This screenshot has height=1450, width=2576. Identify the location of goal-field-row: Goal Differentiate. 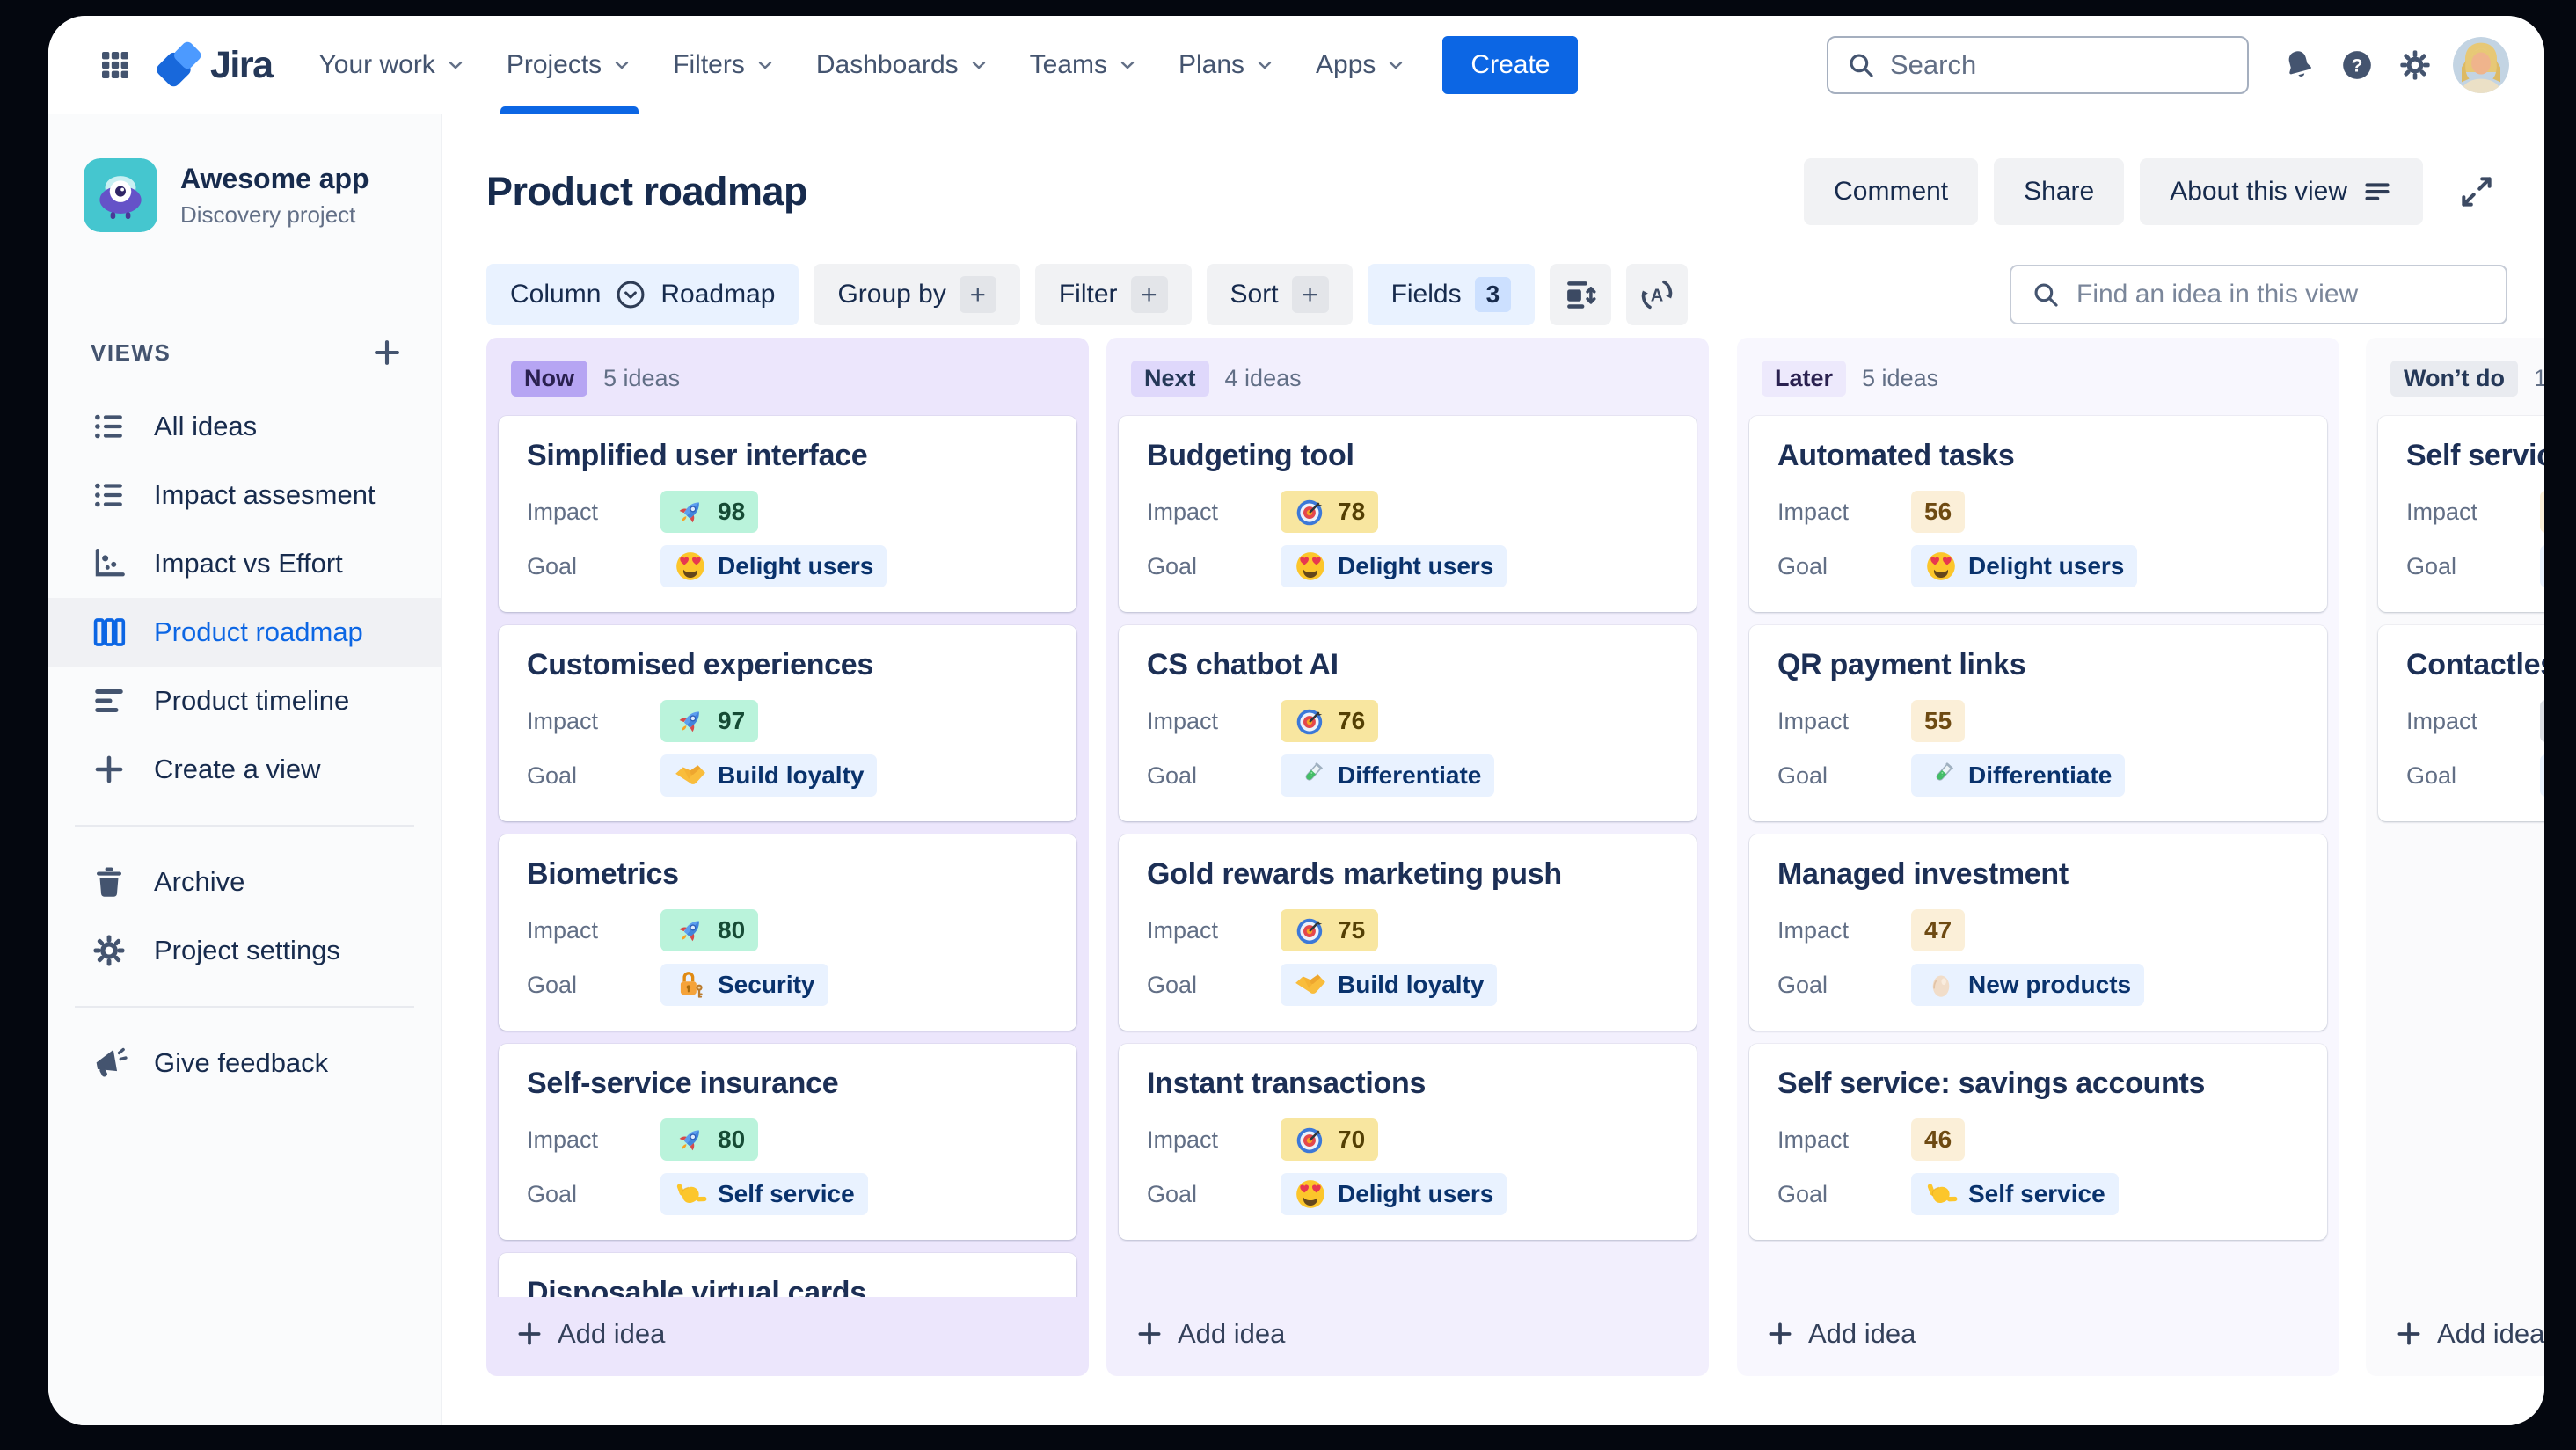
(2038, 775).